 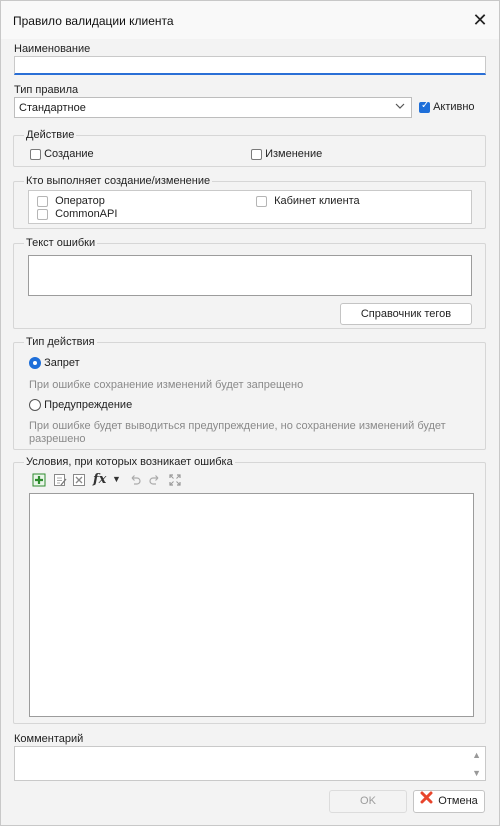 What do you see at coordinates (46, 90) in the screenshot?
I see `rule-type-label: Тип правила` at bounding box center [46, 90].